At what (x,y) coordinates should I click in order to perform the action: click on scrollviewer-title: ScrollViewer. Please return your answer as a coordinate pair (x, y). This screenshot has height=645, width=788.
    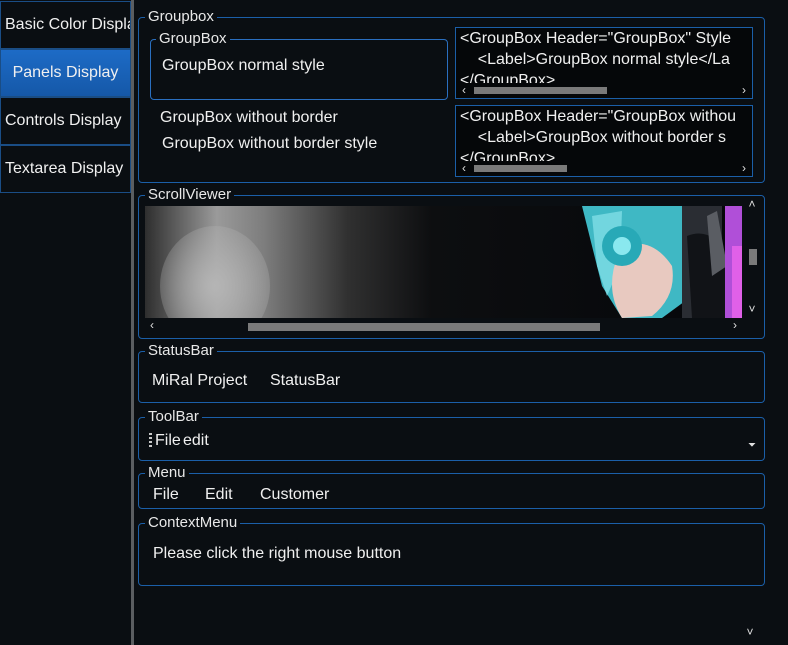
    Looking at the image, I should click on (190, 195).